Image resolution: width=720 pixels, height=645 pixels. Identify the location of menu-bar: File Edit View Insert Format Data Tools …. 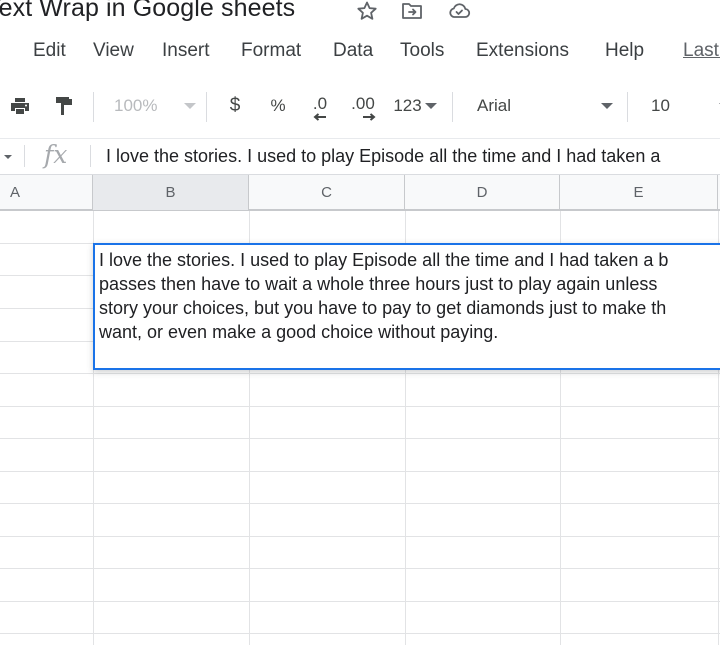
(360, 53).